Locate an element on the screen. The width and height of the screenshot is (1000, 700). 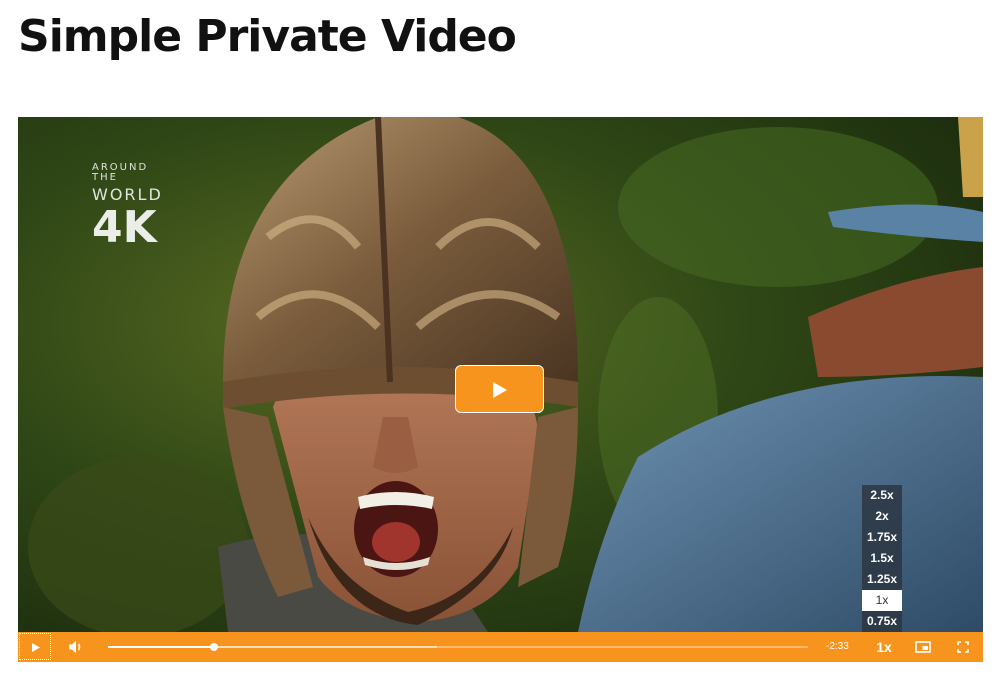
channel-watermark: AROUND THE WORLD 4K is located at coordinates (129, 209).